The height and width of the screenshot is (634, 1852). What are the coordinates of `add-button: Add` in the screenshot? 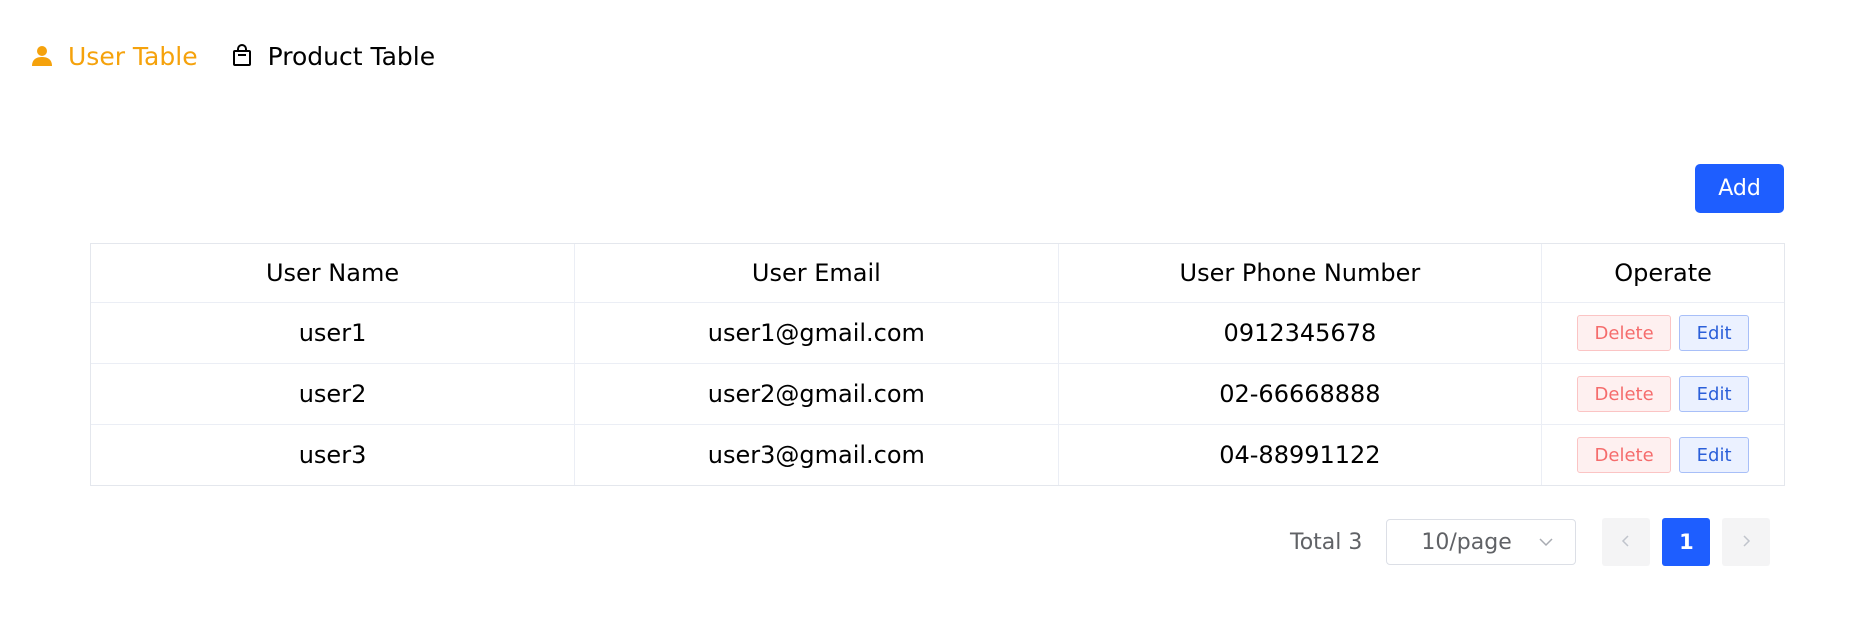 It's located at (1739, 188).